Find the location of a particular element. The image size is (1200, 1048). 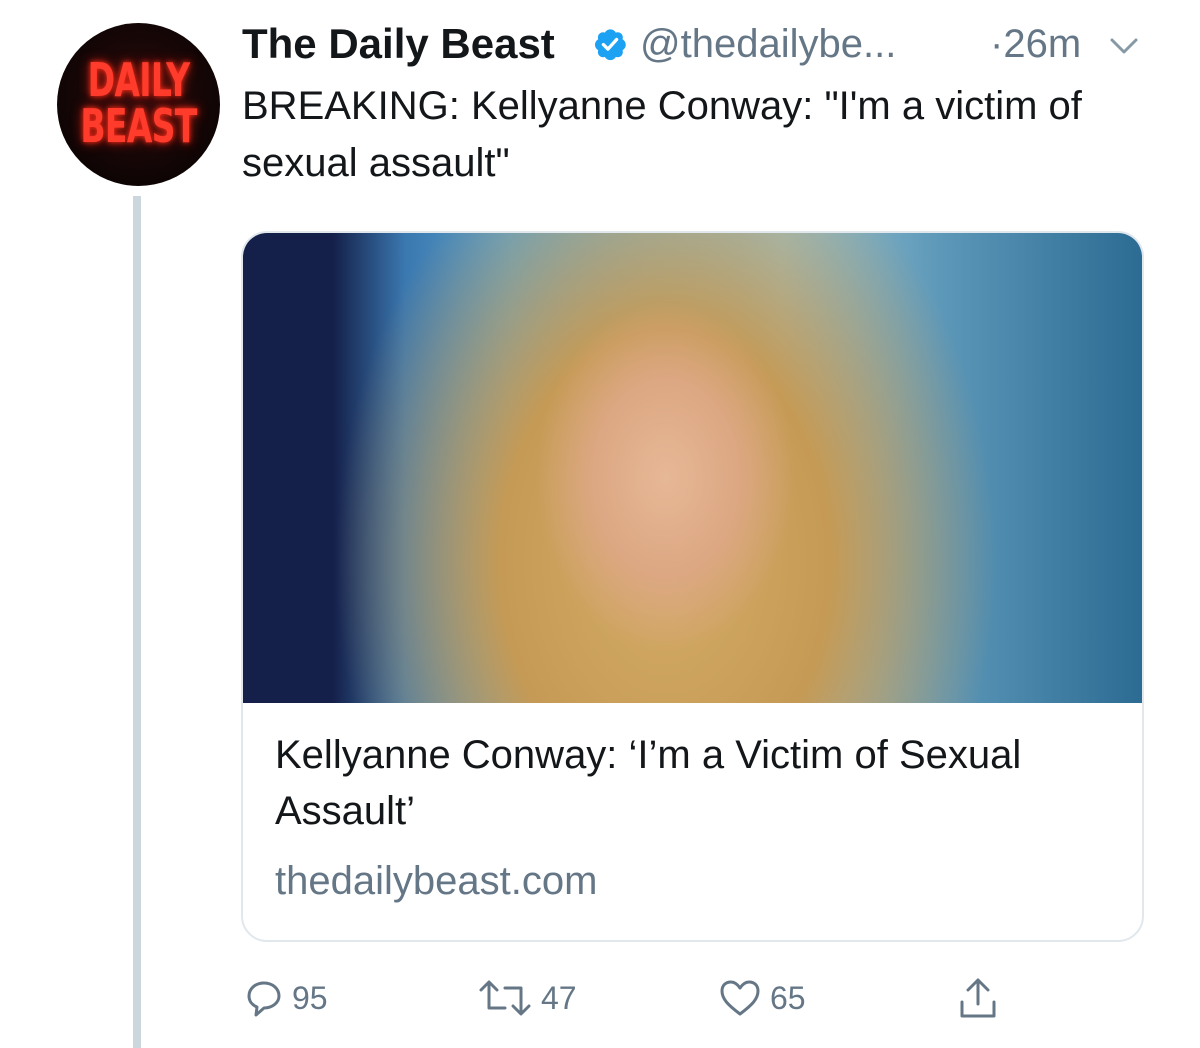

reply-count: 95 is located at coordinates (310, 997).